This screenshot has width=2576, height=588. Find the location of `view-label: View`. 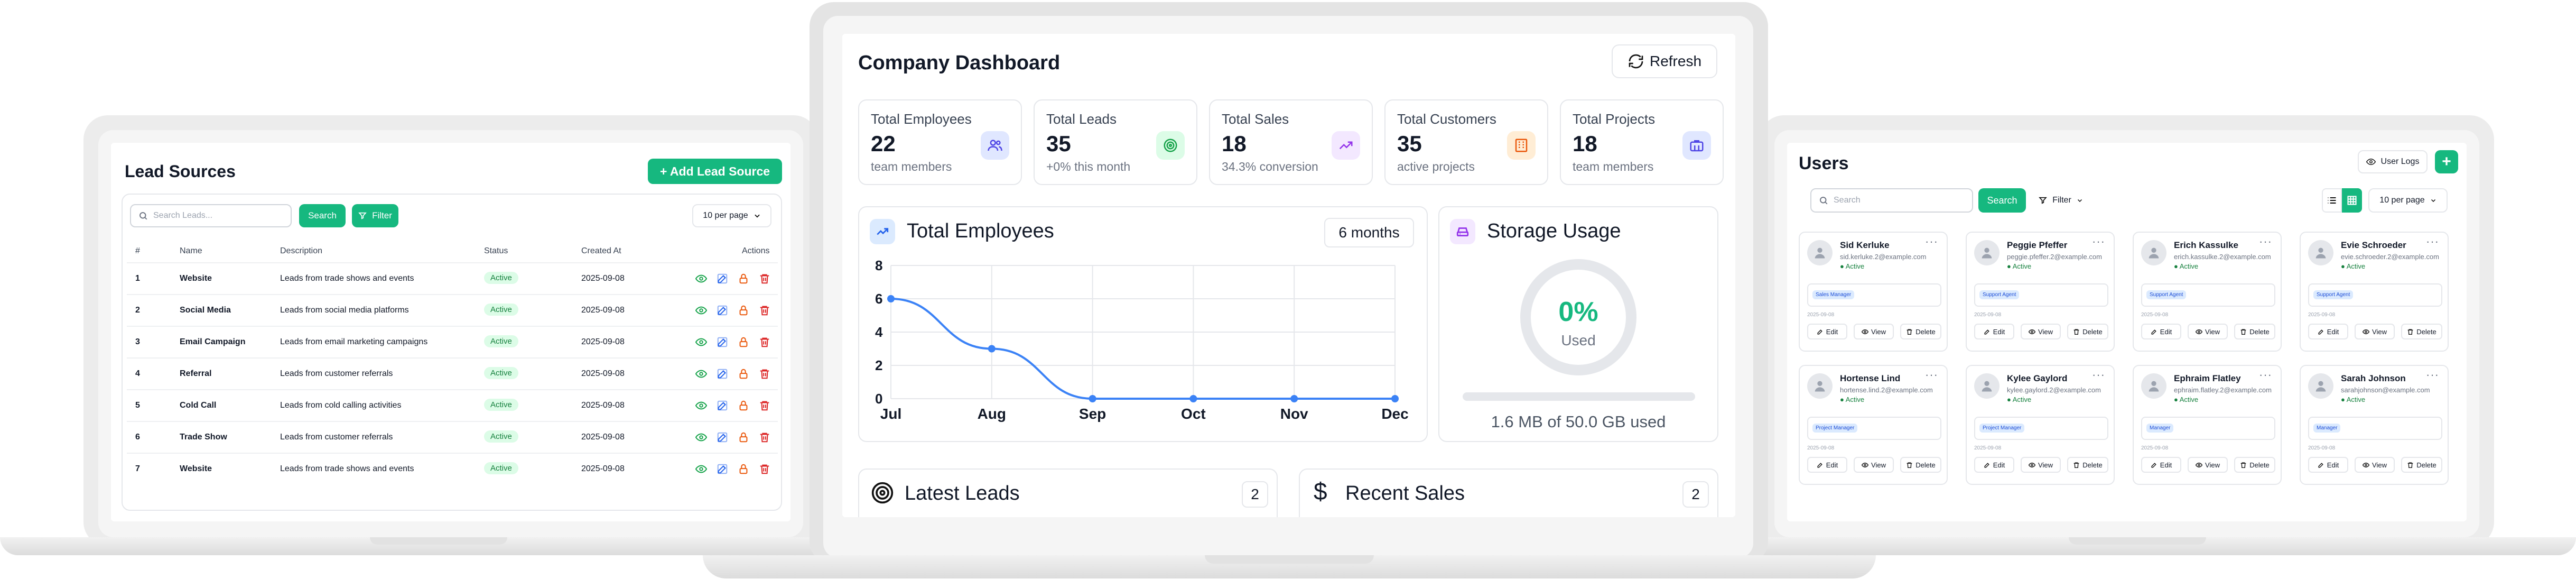

view-label: View is located at coordinates (2212, 465).